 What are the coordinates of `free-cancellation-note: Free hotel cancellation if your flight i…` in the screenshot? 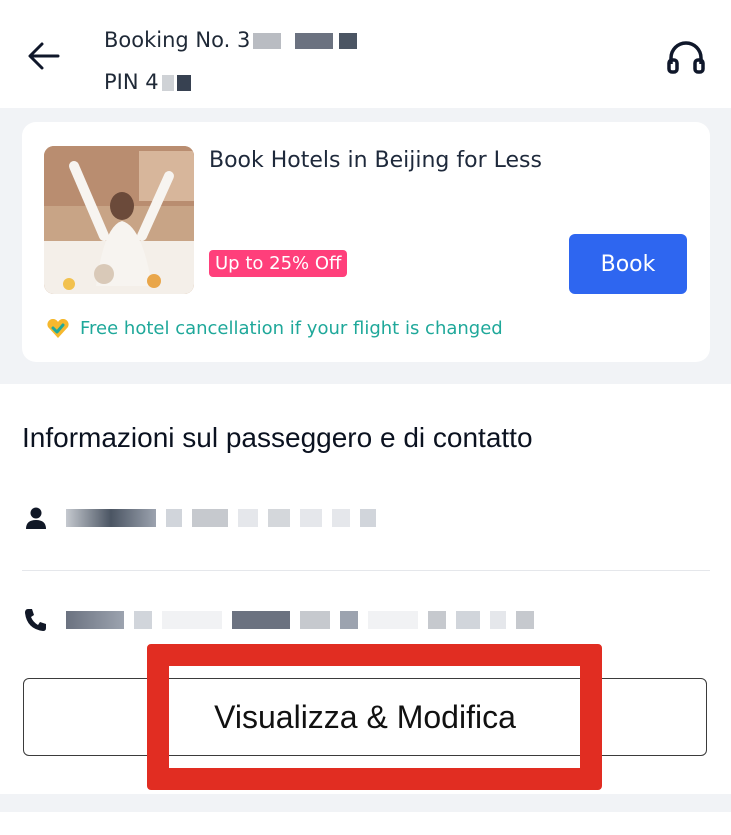 It's located at (274, 328).